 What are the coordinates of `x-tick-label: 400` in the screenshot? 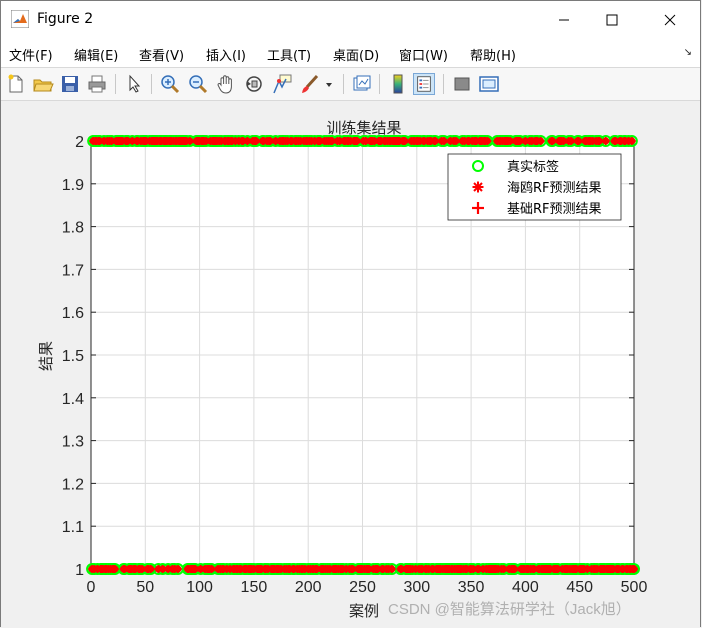 It's located at (525, 587).